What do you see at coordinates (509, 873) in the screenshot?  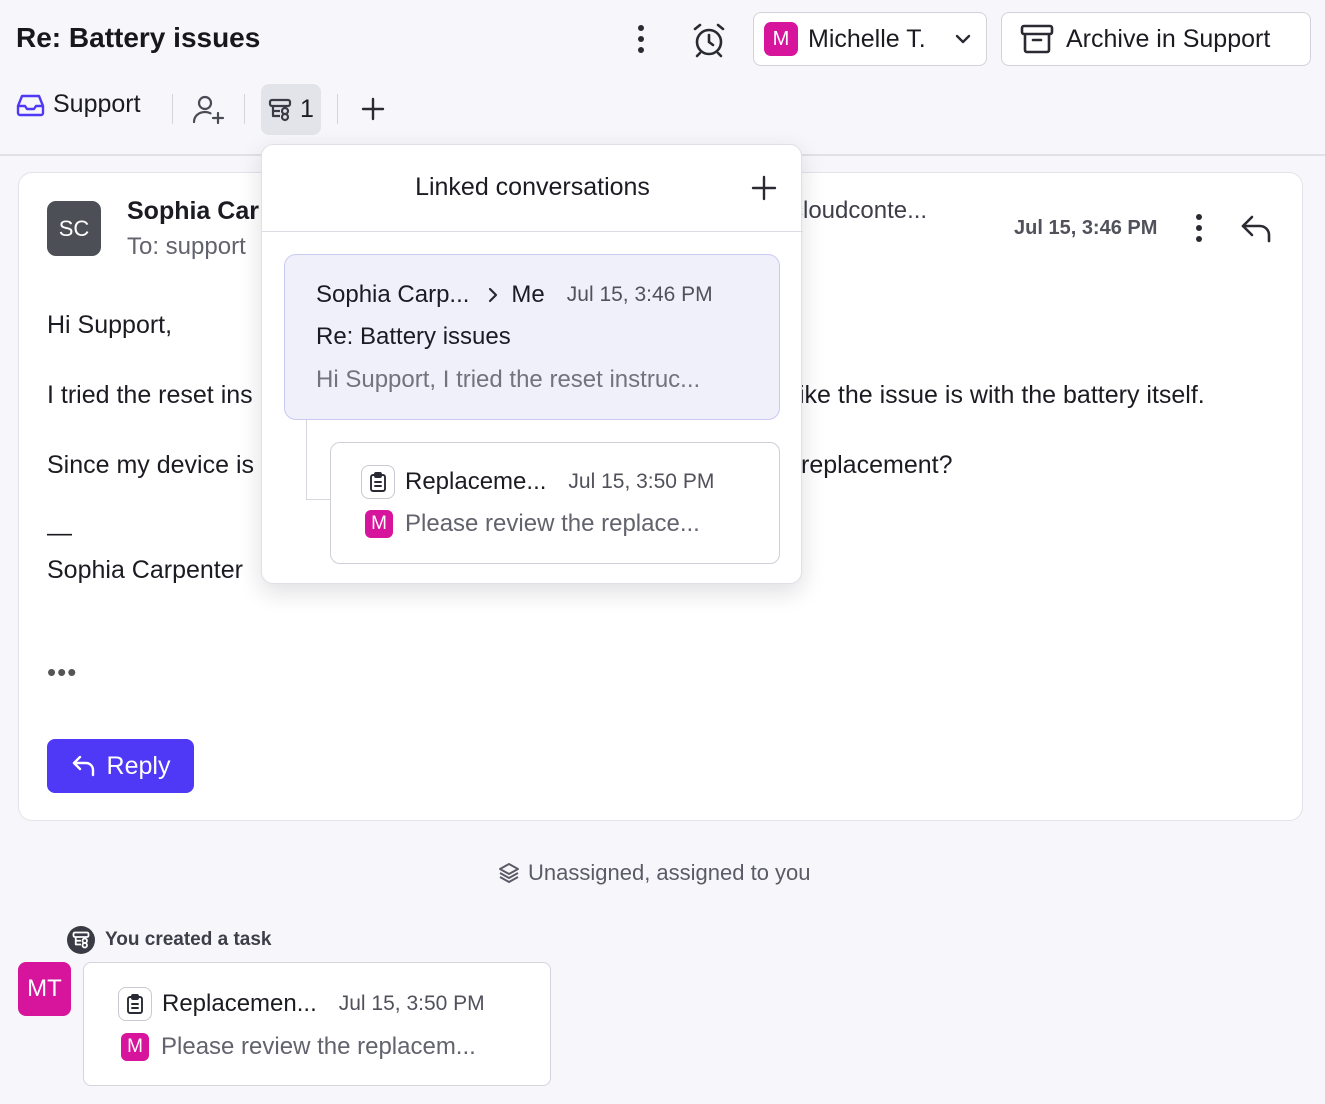 I see `layers-icon` at bounding box center [509, 873].